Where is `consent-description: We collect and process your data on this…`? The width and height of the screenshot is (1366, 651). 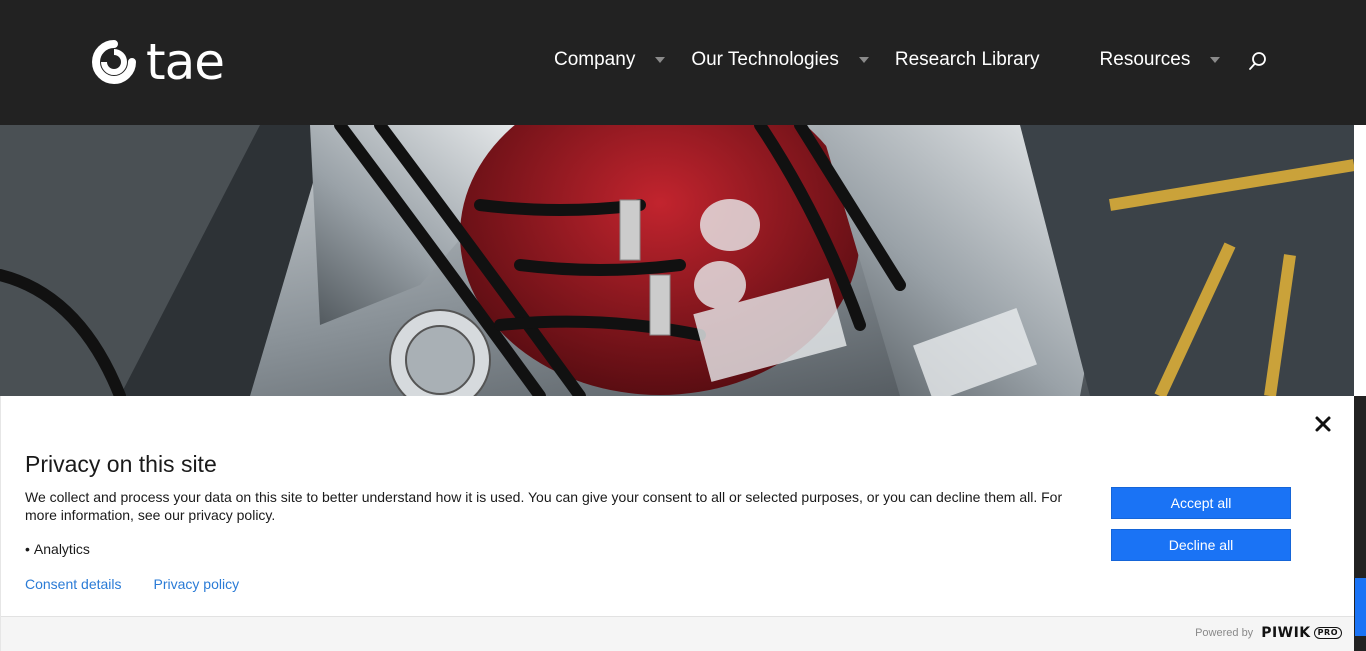
consent-description: We collect and process your data on this… is located at coordinates (544, 506).